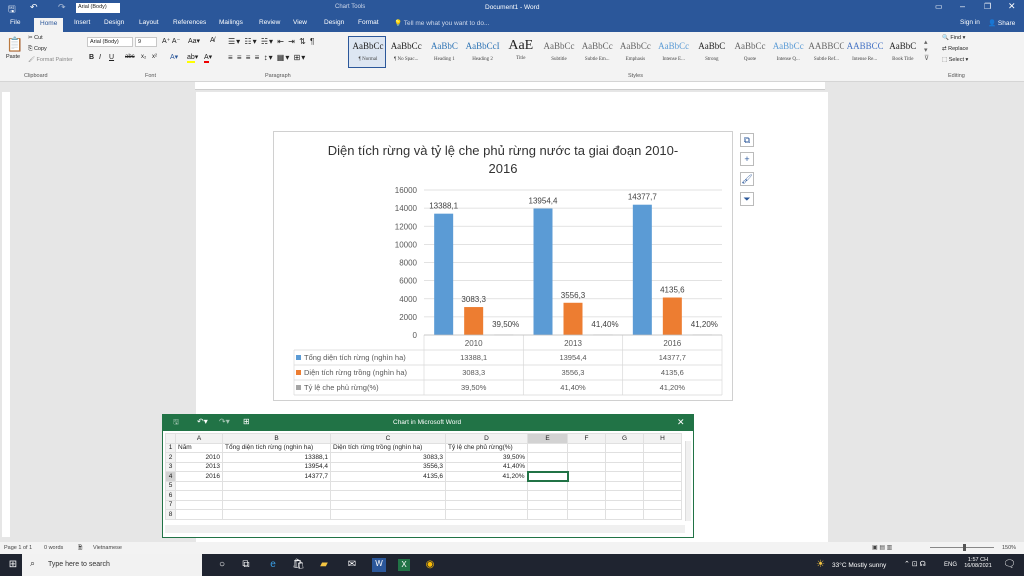 The image size is (1024, 576). Describe the element at coordinates (170, 485) in the screenshot. I see `excel-row-header: 5` at that location.